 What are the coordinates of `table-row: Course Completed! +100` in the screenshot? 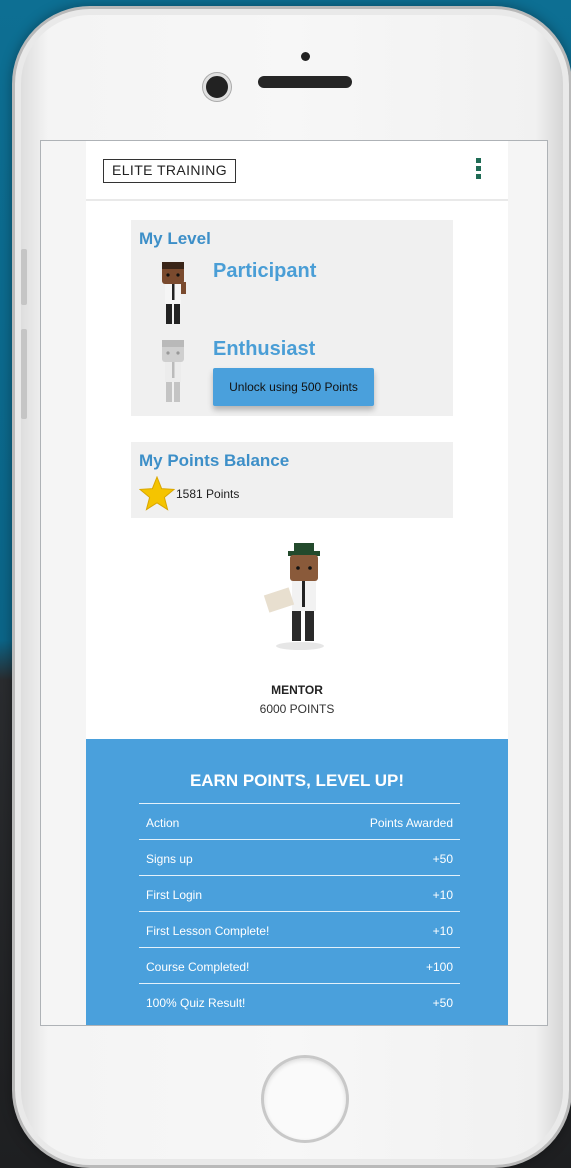 It's located at (299, 965).